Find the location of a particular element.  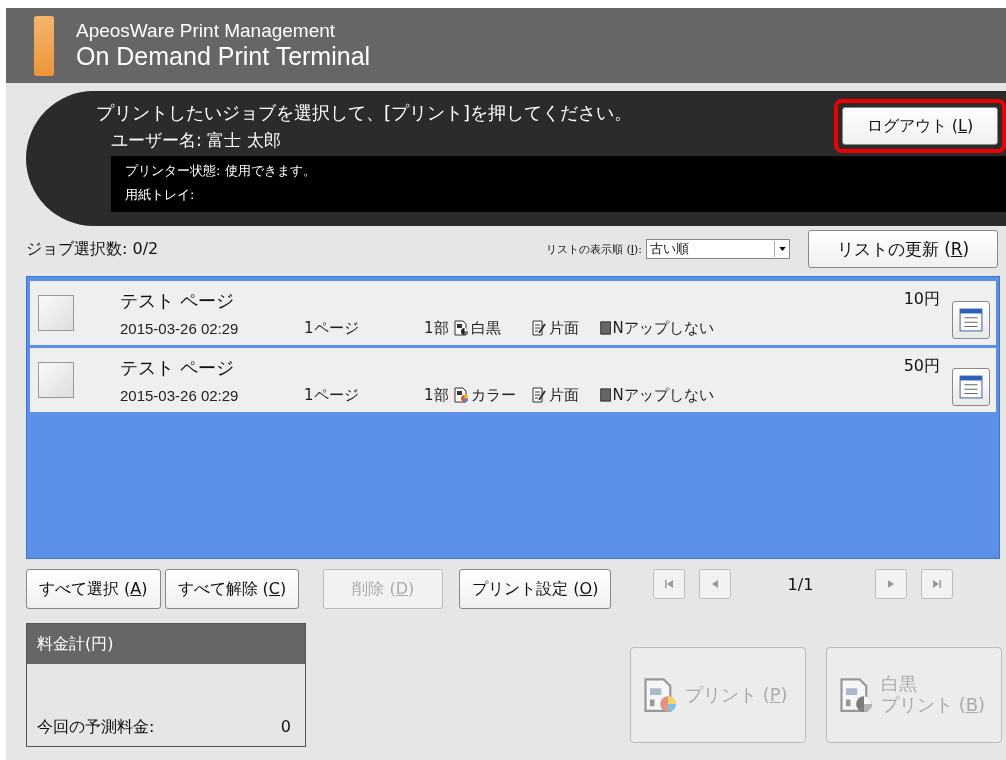

action-button: プリント設定 (O) is located at coordinates (535, 589).